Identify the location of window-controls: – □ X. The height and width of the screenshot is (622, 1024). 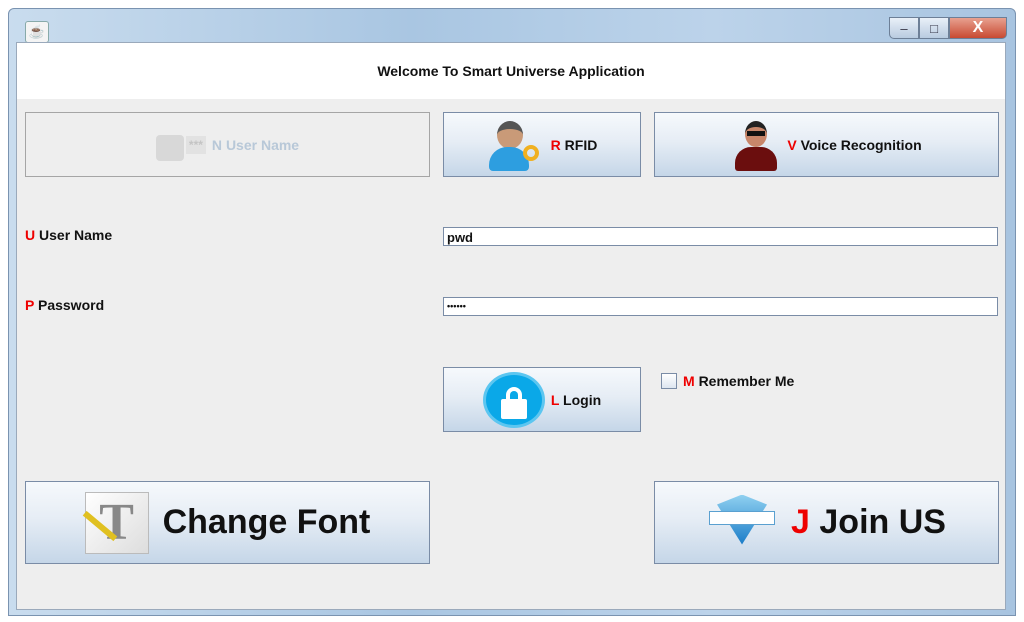
(948, 28).